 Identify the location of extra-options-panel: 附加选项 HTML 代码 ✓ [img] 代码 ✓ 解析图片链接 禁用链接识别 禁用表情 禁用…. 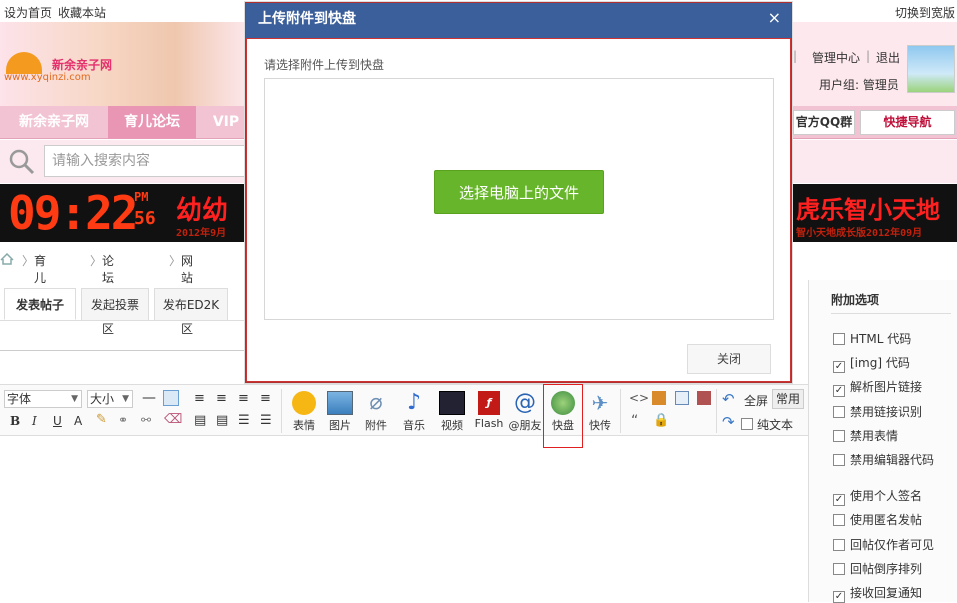
(882, 441).